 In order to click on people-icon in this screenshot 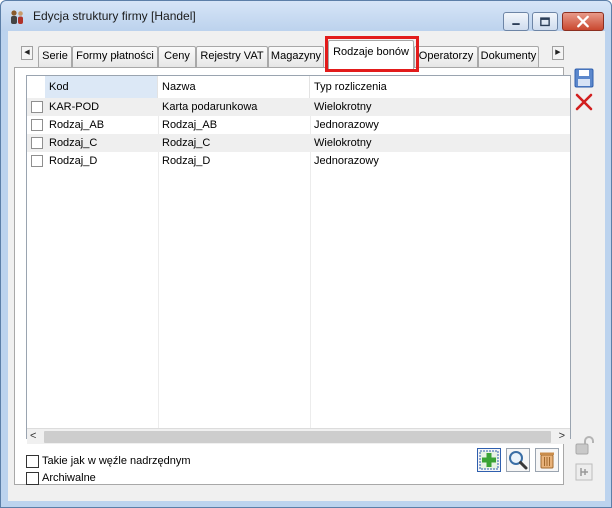, I will do `click(17, 17)`.